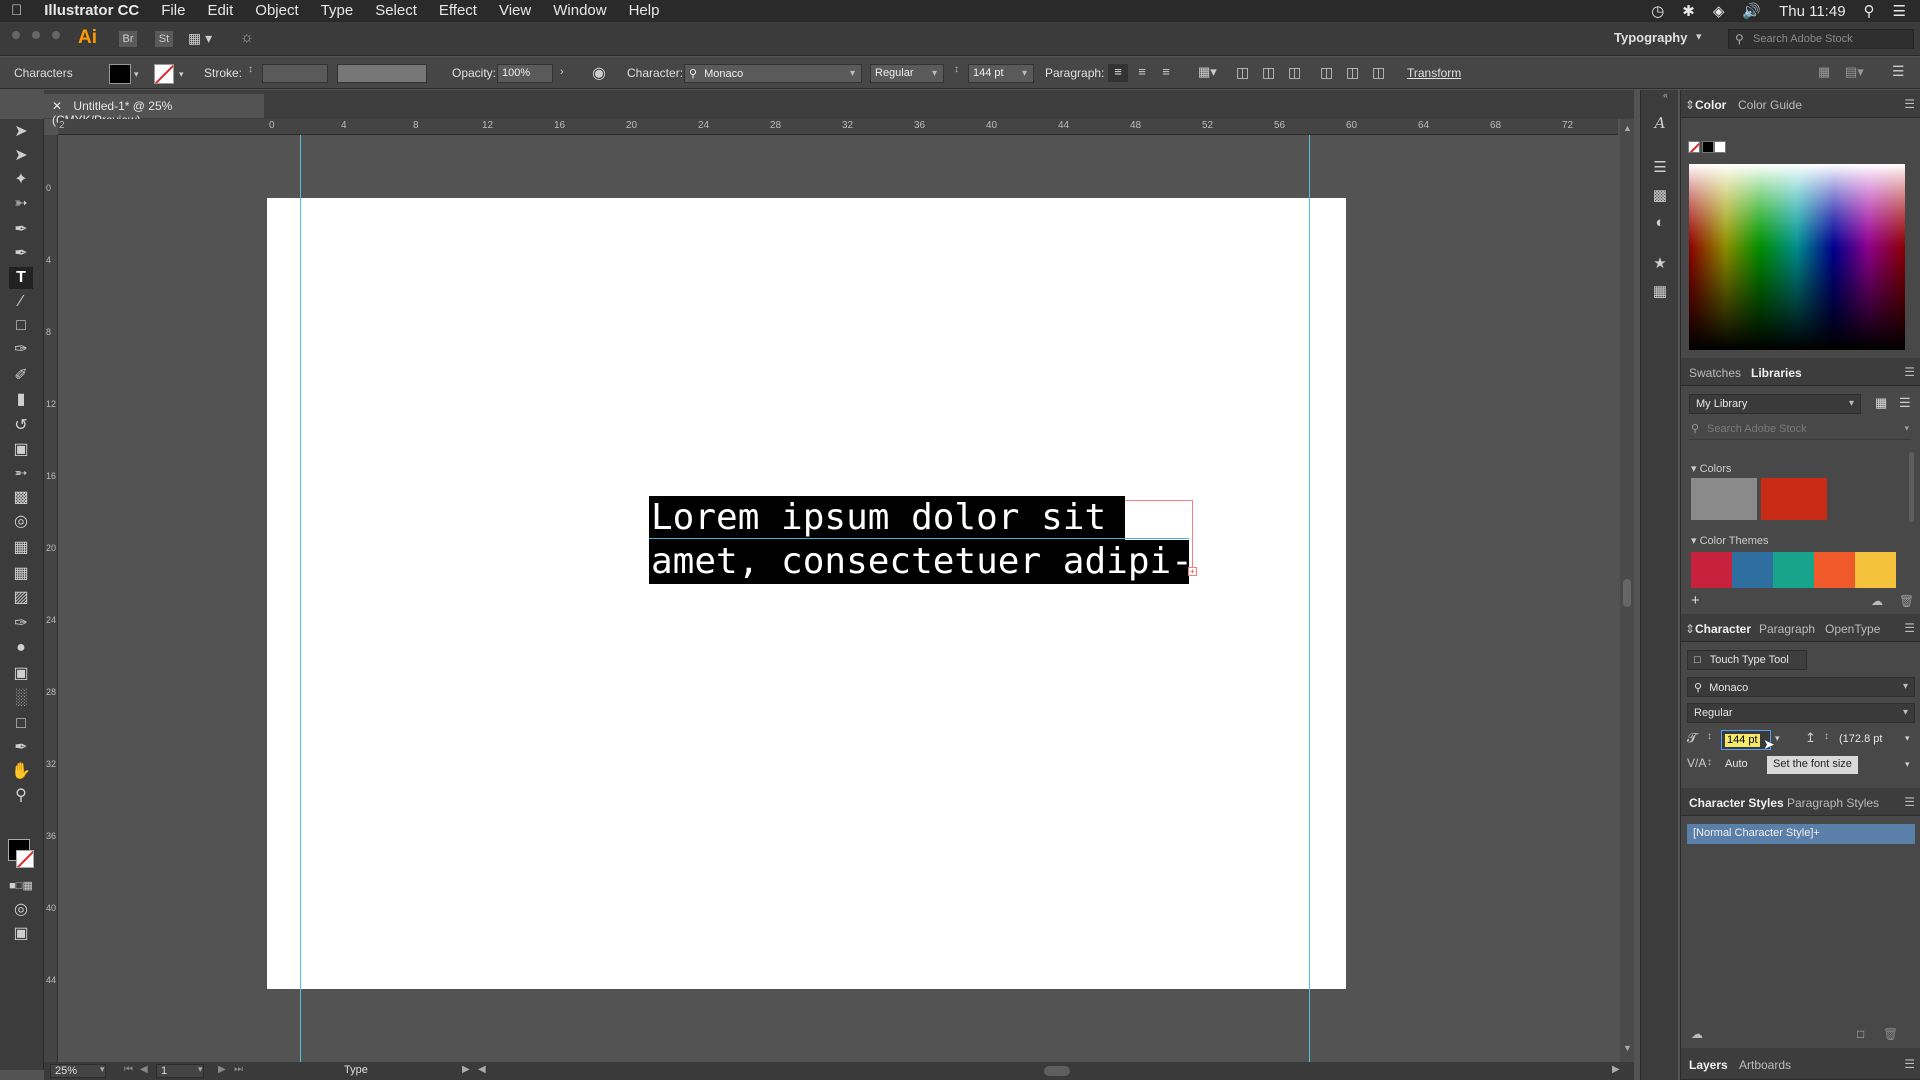 The height and width of the screenshot is (1080, 1920). Describe the element at coordinates (1909, 1064) in the screenshot. I see `layers-panel-menu-icon: ☰` at that location.